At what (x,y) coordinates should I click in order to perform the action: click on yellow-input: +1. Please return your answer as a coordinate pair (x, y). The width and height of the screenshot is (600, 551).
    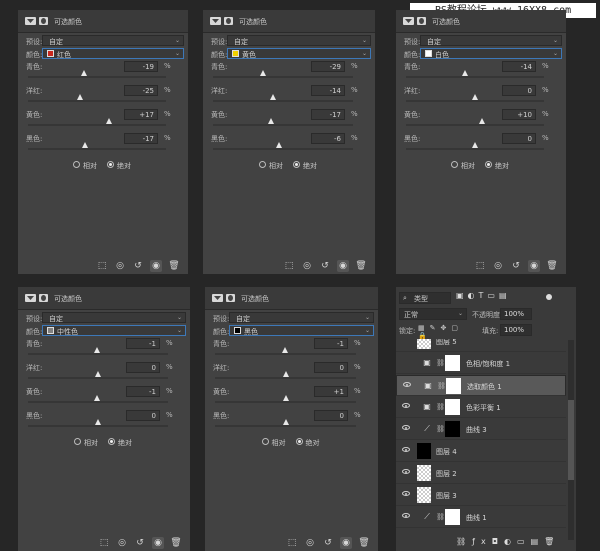
    Looking at the image, I should click on (331, 391).